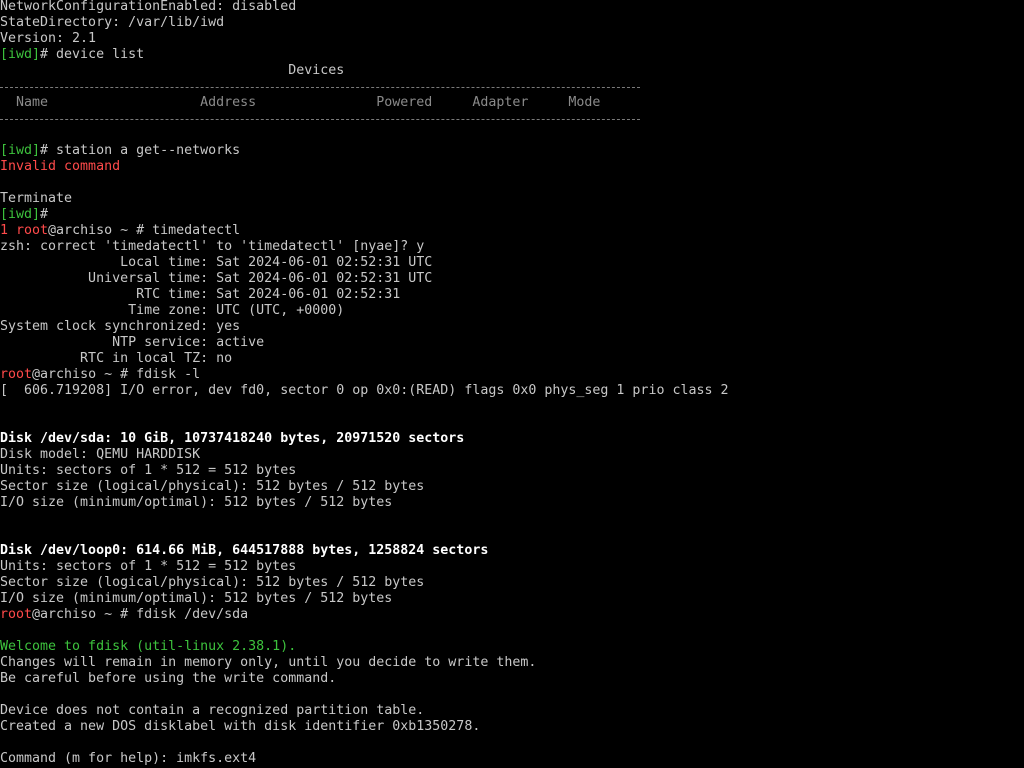 Image resolution: width=1024 pixels, height=768 pixels. Describe the element at coordinates (112, 22) in the screenshot. I see `output-line: StateDirectory: /var/lib/iwd` at that location.